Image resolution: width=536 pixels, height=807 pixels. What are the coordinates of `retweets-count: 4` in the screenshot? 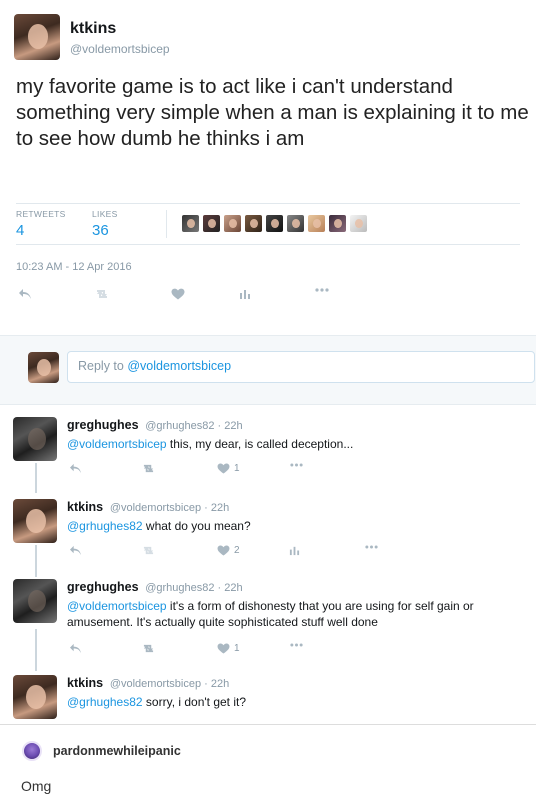 It's located at (20, 230).